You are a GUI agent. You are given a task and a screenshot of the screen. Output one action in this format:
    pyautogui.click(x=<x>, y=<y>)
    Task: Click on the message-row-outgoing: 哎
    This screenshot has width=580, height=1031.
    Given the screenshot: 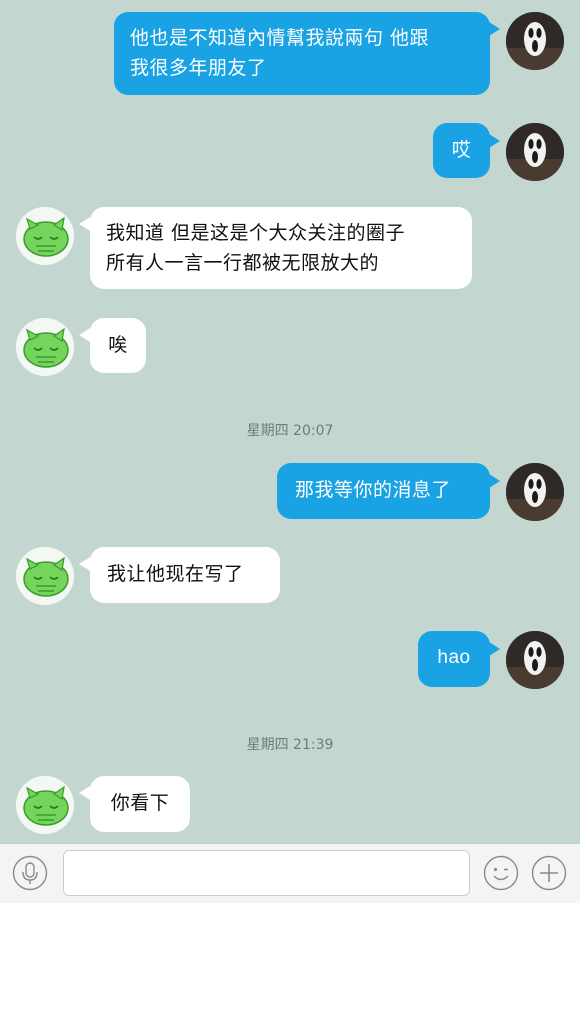 What is the action you would take?
    pyautogui.click(x=290, y=152)
    